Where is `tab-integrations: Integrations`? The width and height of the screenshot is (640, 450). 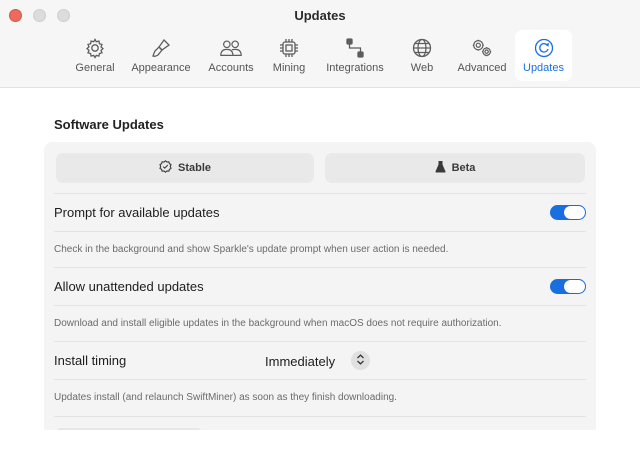 tab-integrations: Integrations is located at coordinates (355, 55).